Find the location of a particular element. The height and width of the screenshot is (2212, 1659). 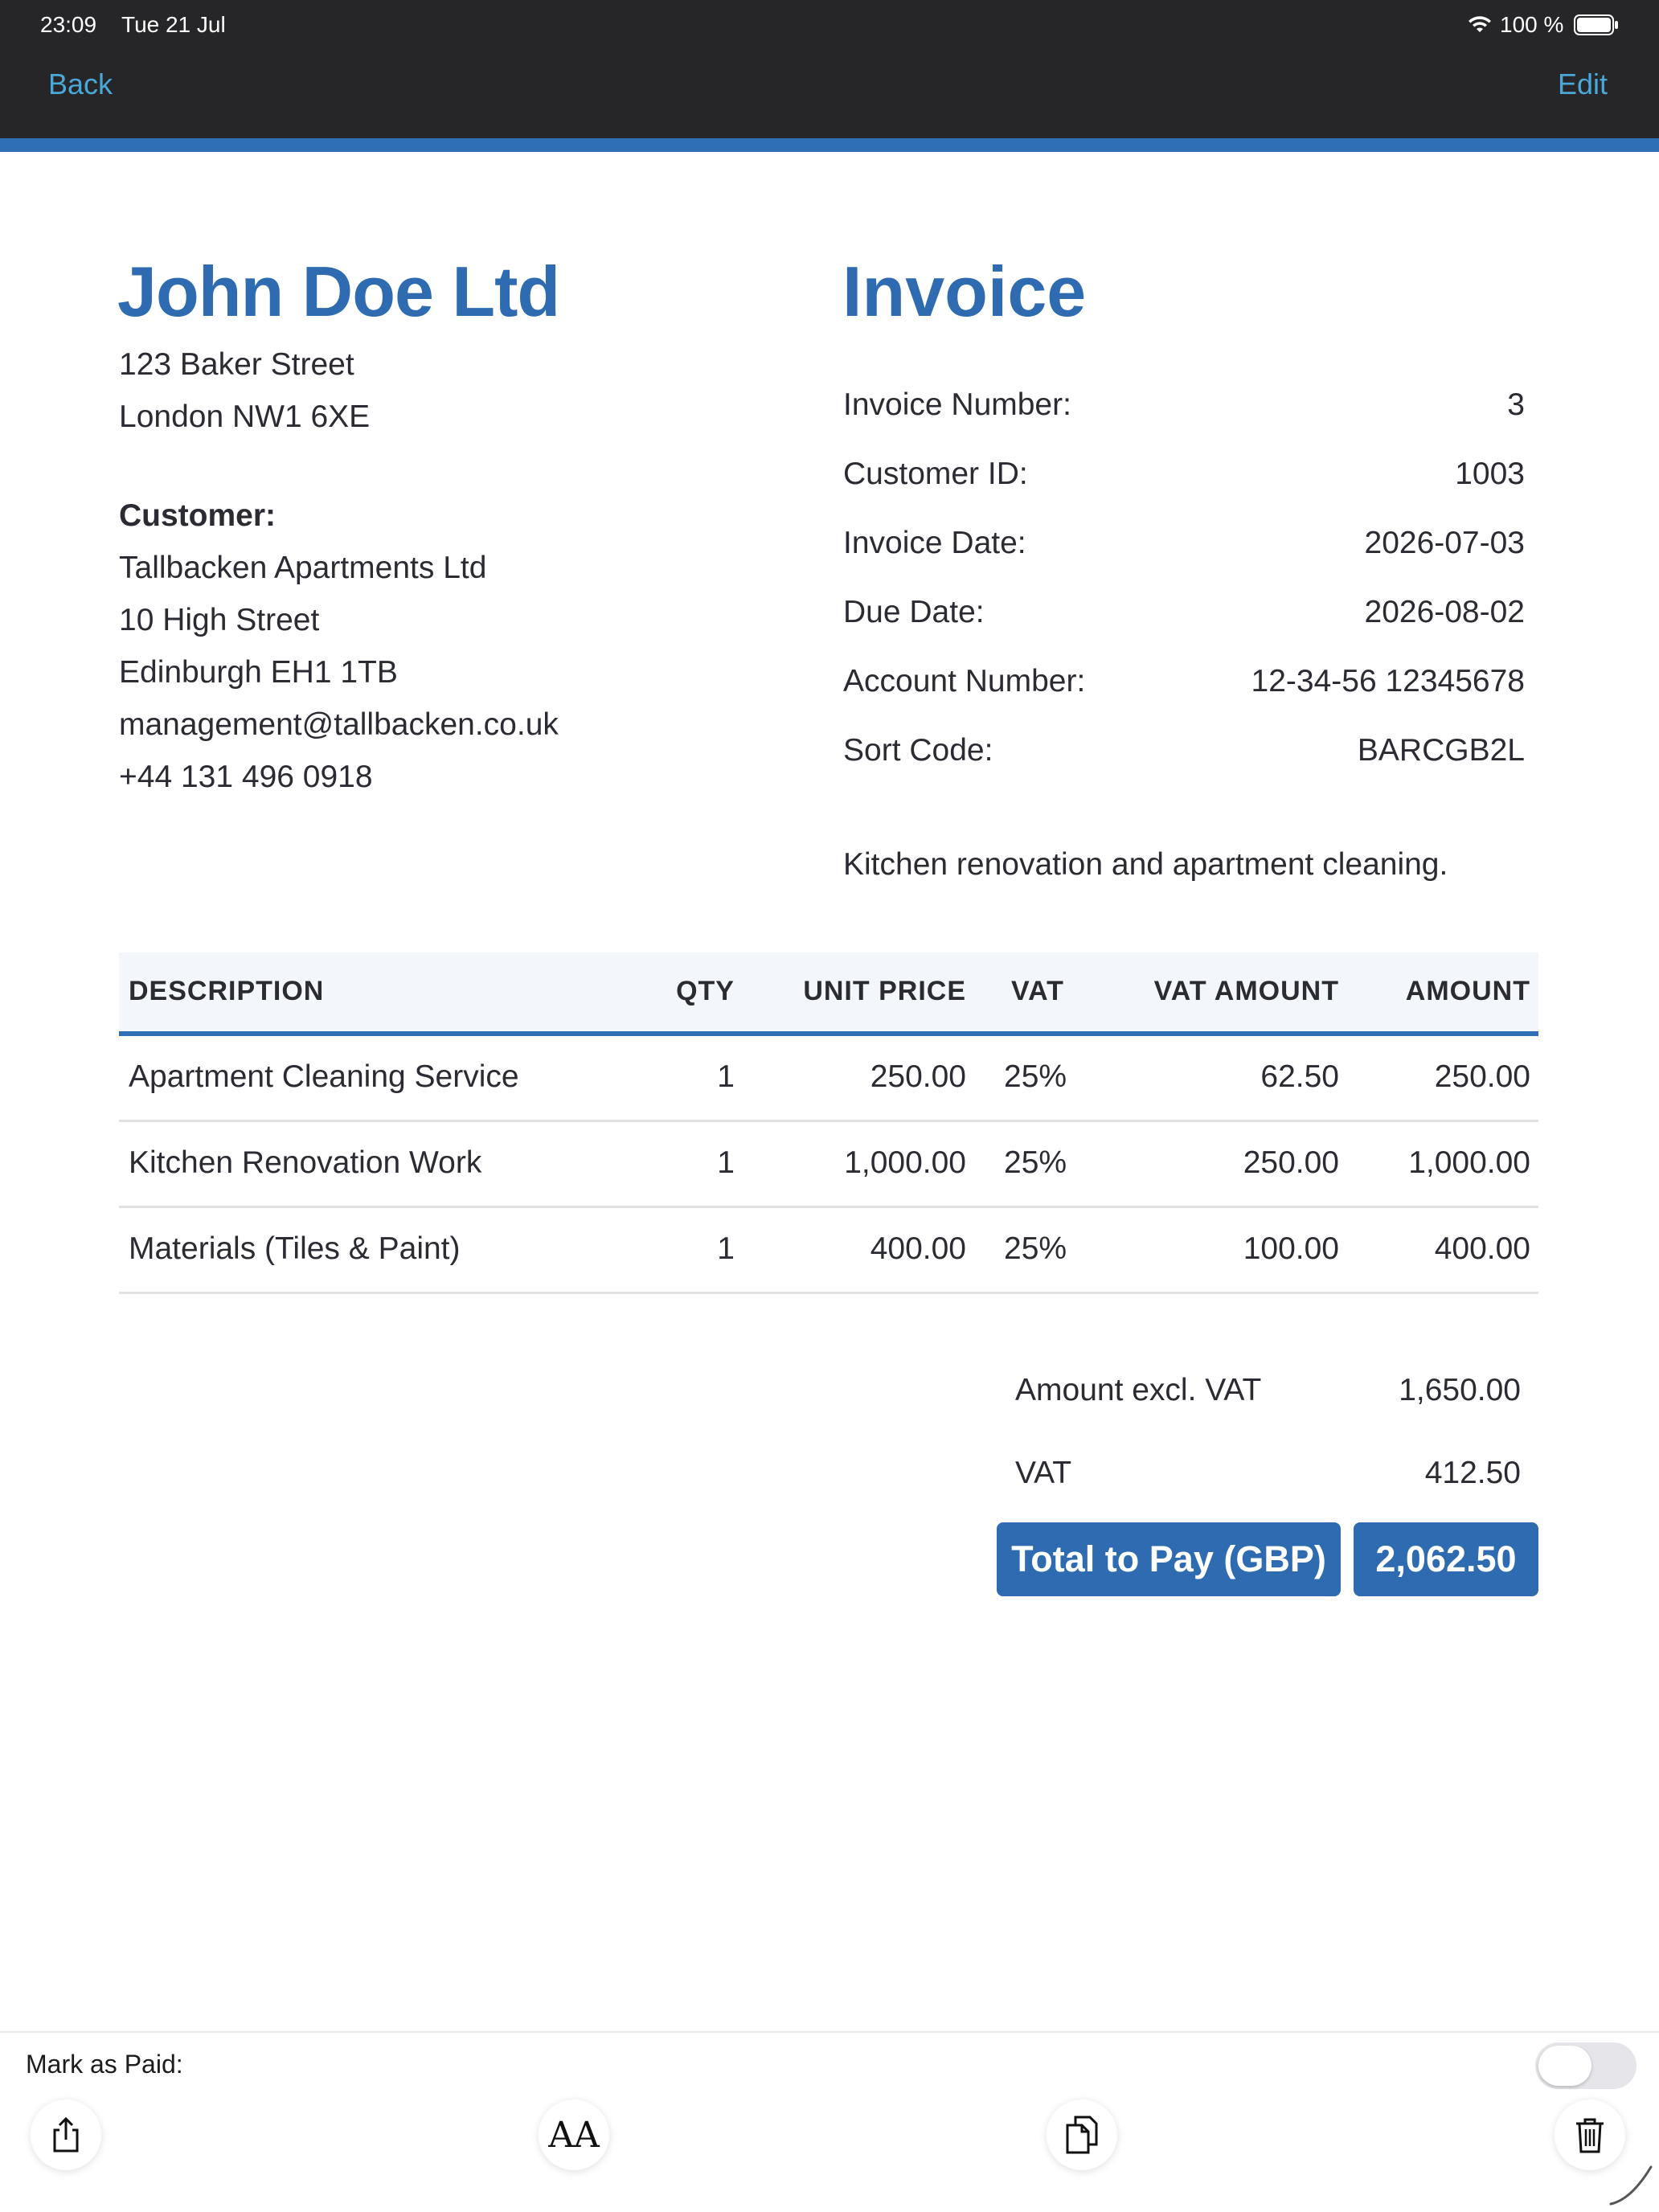

invoice-number-label: Invoice Number: is located at coordinates (957, 404).